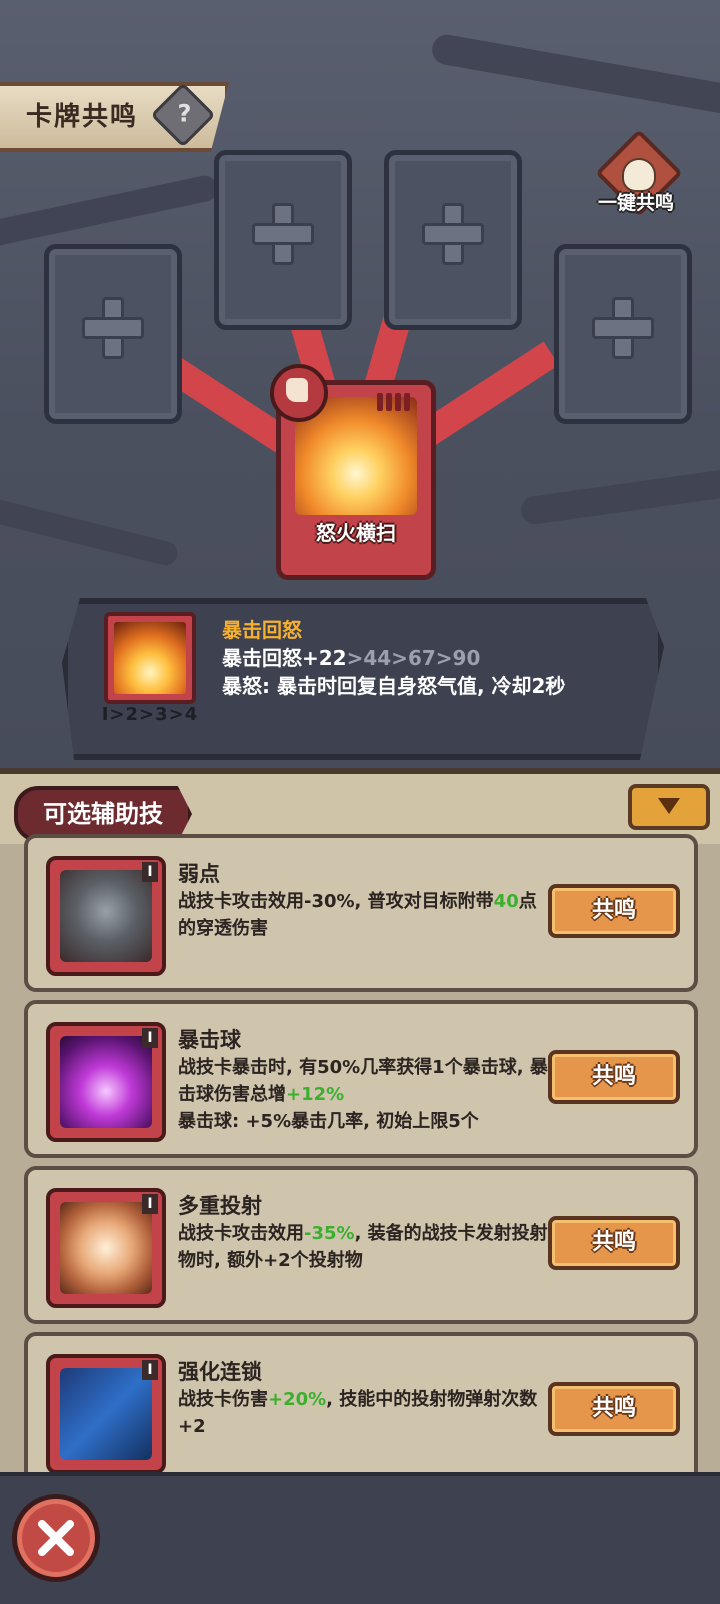 This screenshot has width=720, height=1604. Describe the element at coordinates (209, 1040) in the screenshot. I see `skill-name: 暴击球` at that location.